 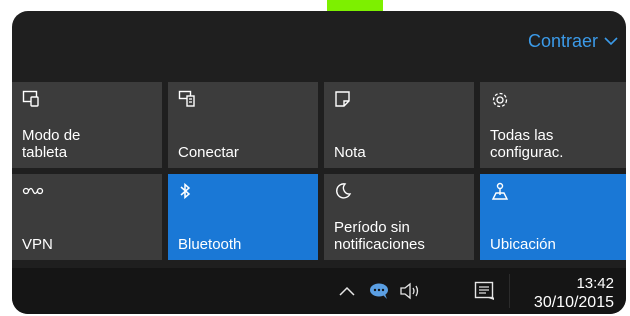 What do you see at coordinates (33, 192) in the screenshot?
I see `vpn-icon` at bounding box center [33, 192].